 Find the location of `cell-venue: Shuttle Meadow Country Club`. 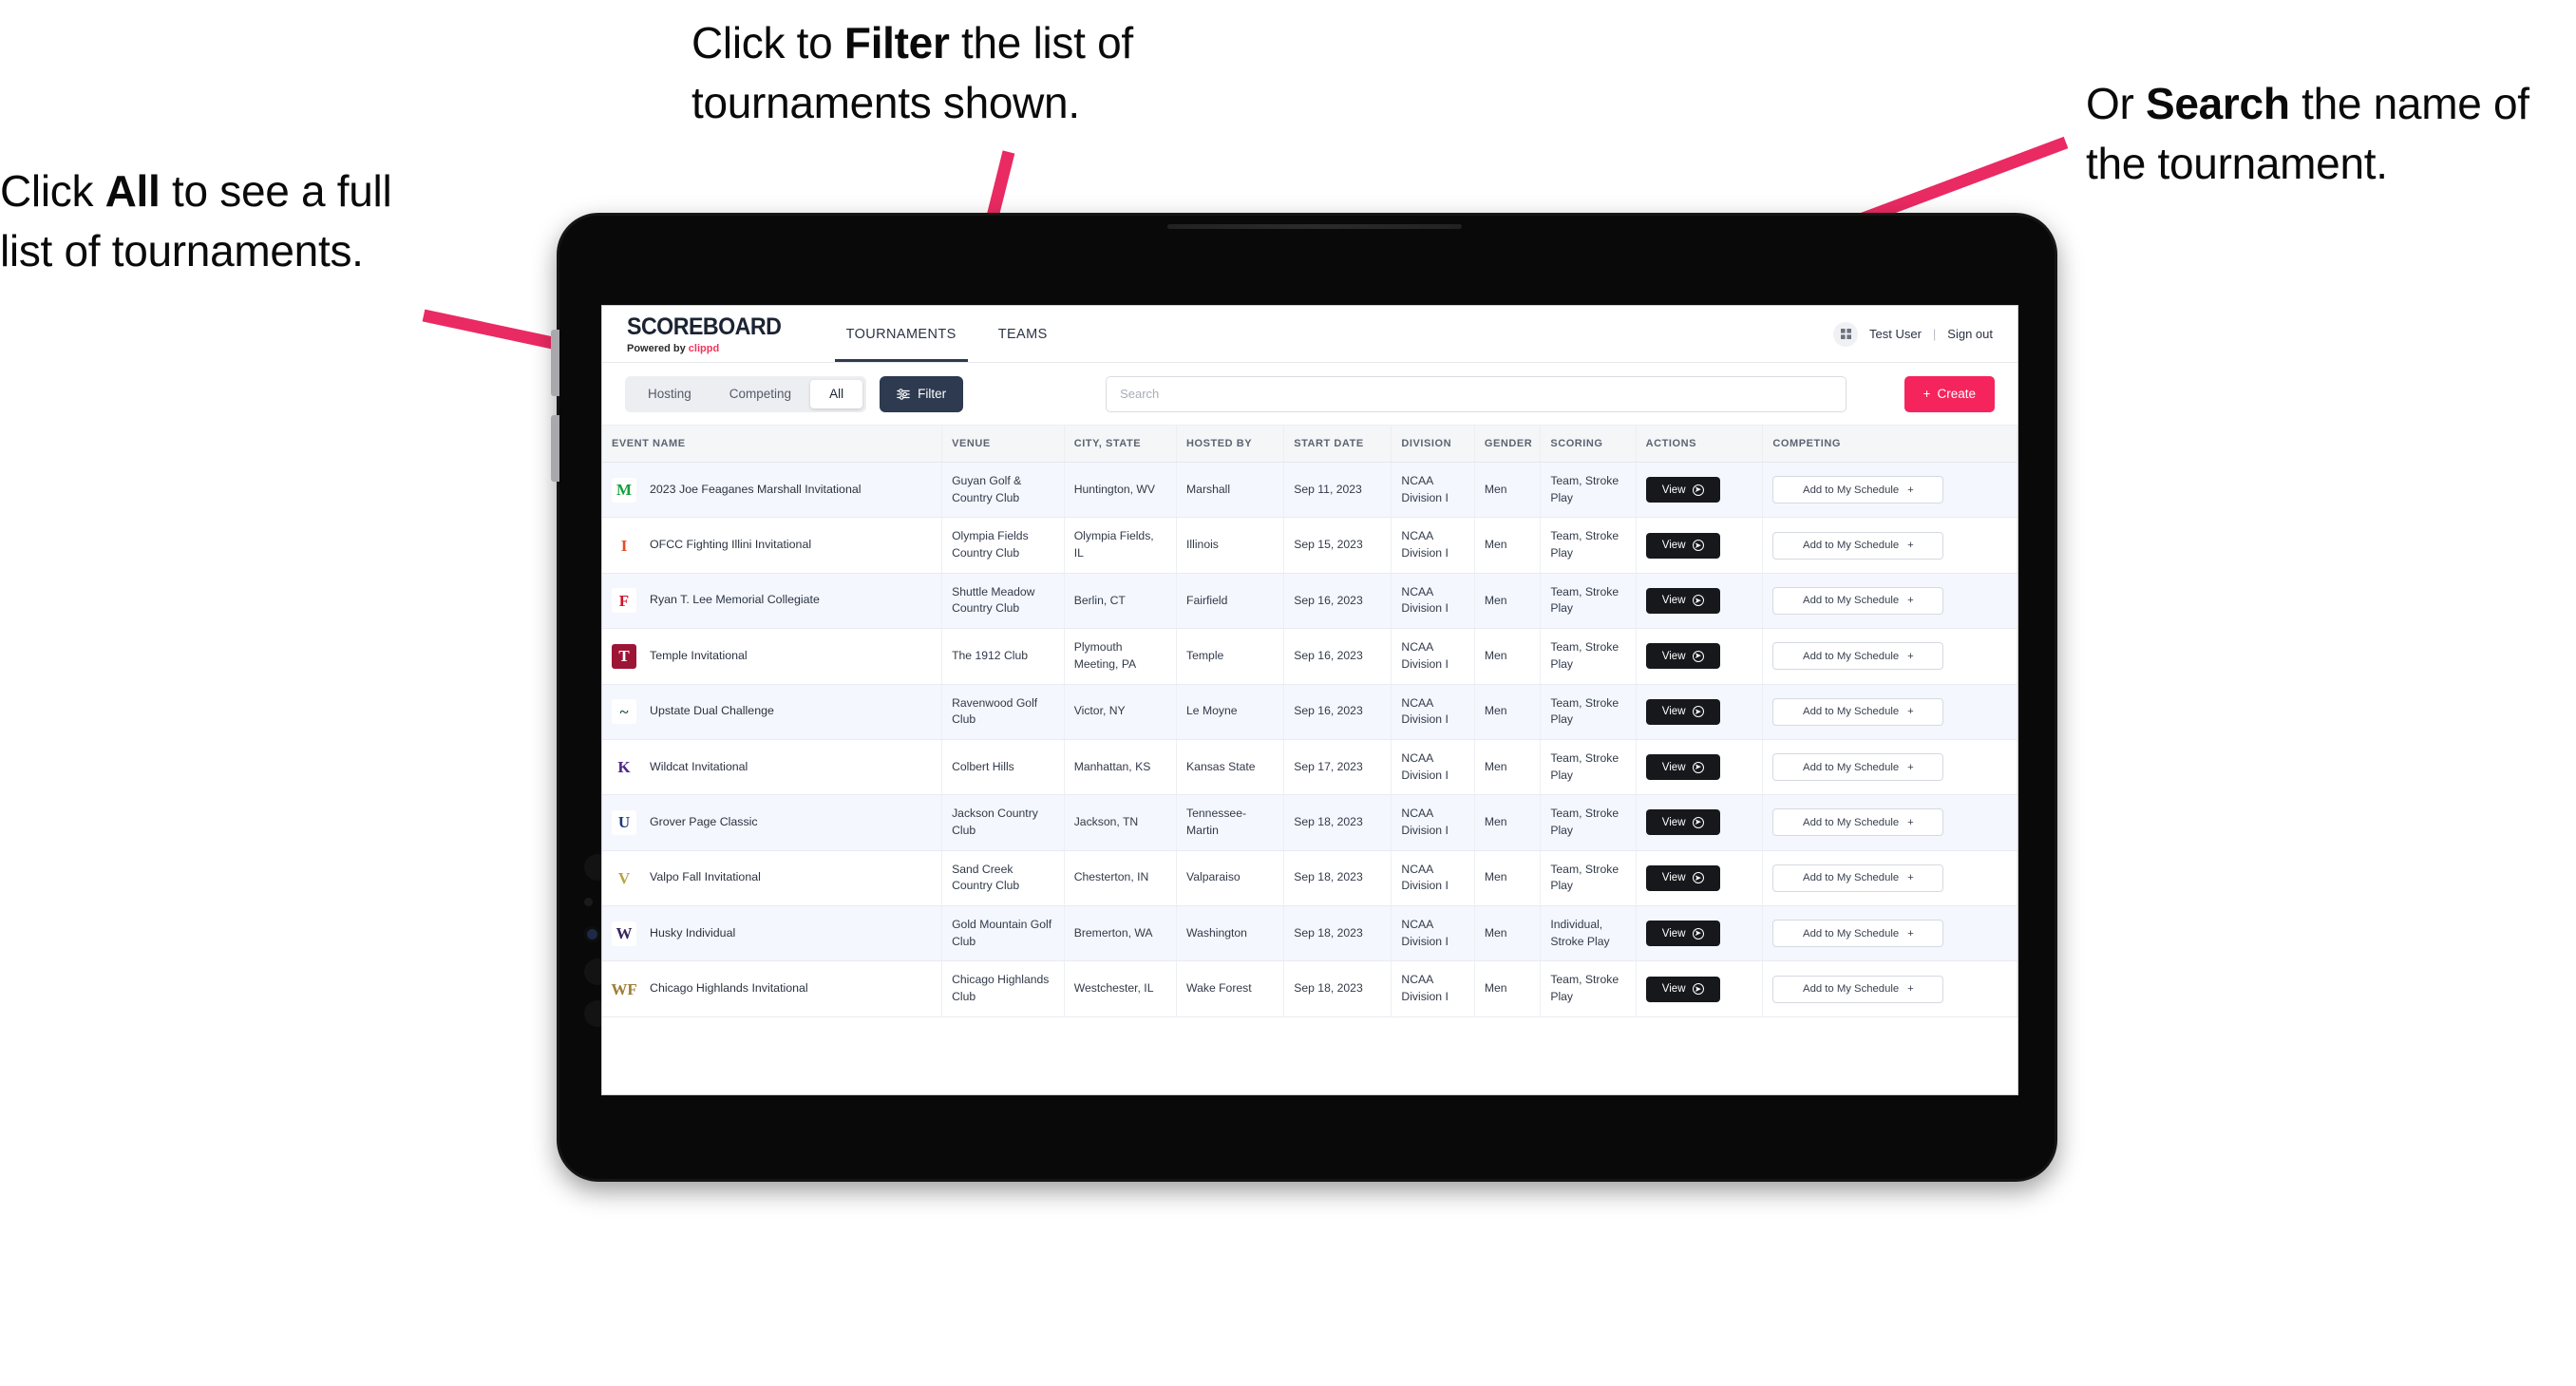

cell-venue: Shuttle Meadow Country Club is located at coordinates (1003, 601).